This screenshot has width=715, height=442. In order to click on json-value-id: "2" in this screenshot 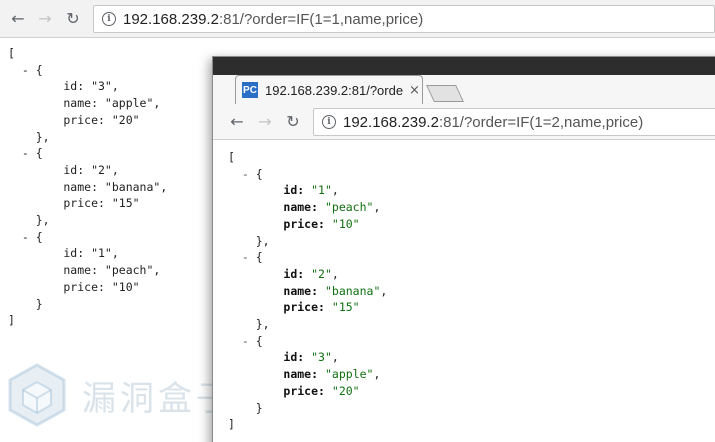, I will do `click(321, 273)`.